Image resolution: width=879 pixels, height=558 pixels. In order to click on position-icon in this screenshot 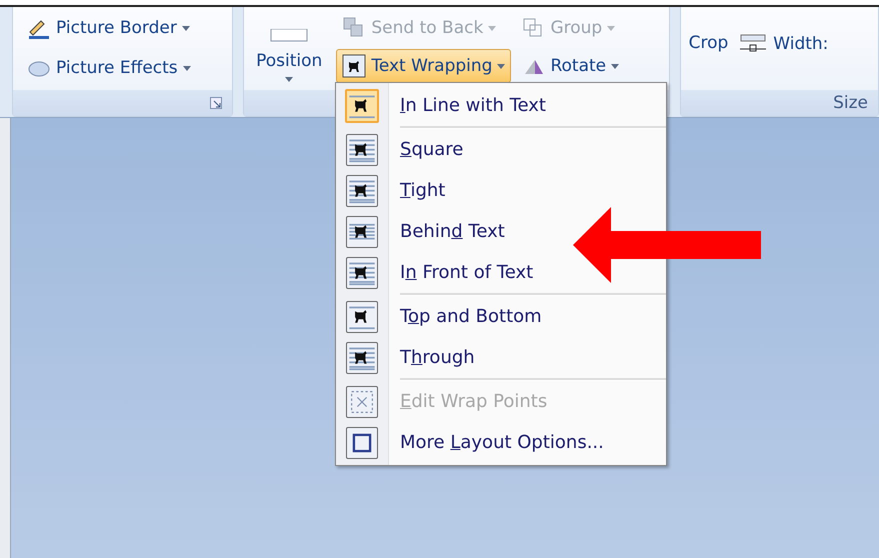, I will do `click(289, 36)`.